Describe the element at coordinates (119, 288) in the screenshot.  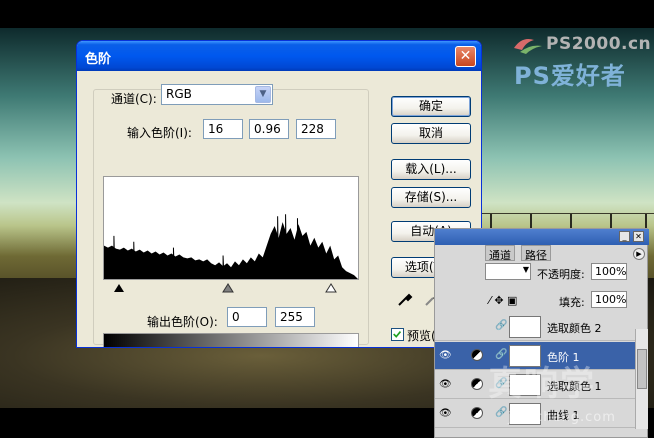
I see `input-black-handle` at that location.